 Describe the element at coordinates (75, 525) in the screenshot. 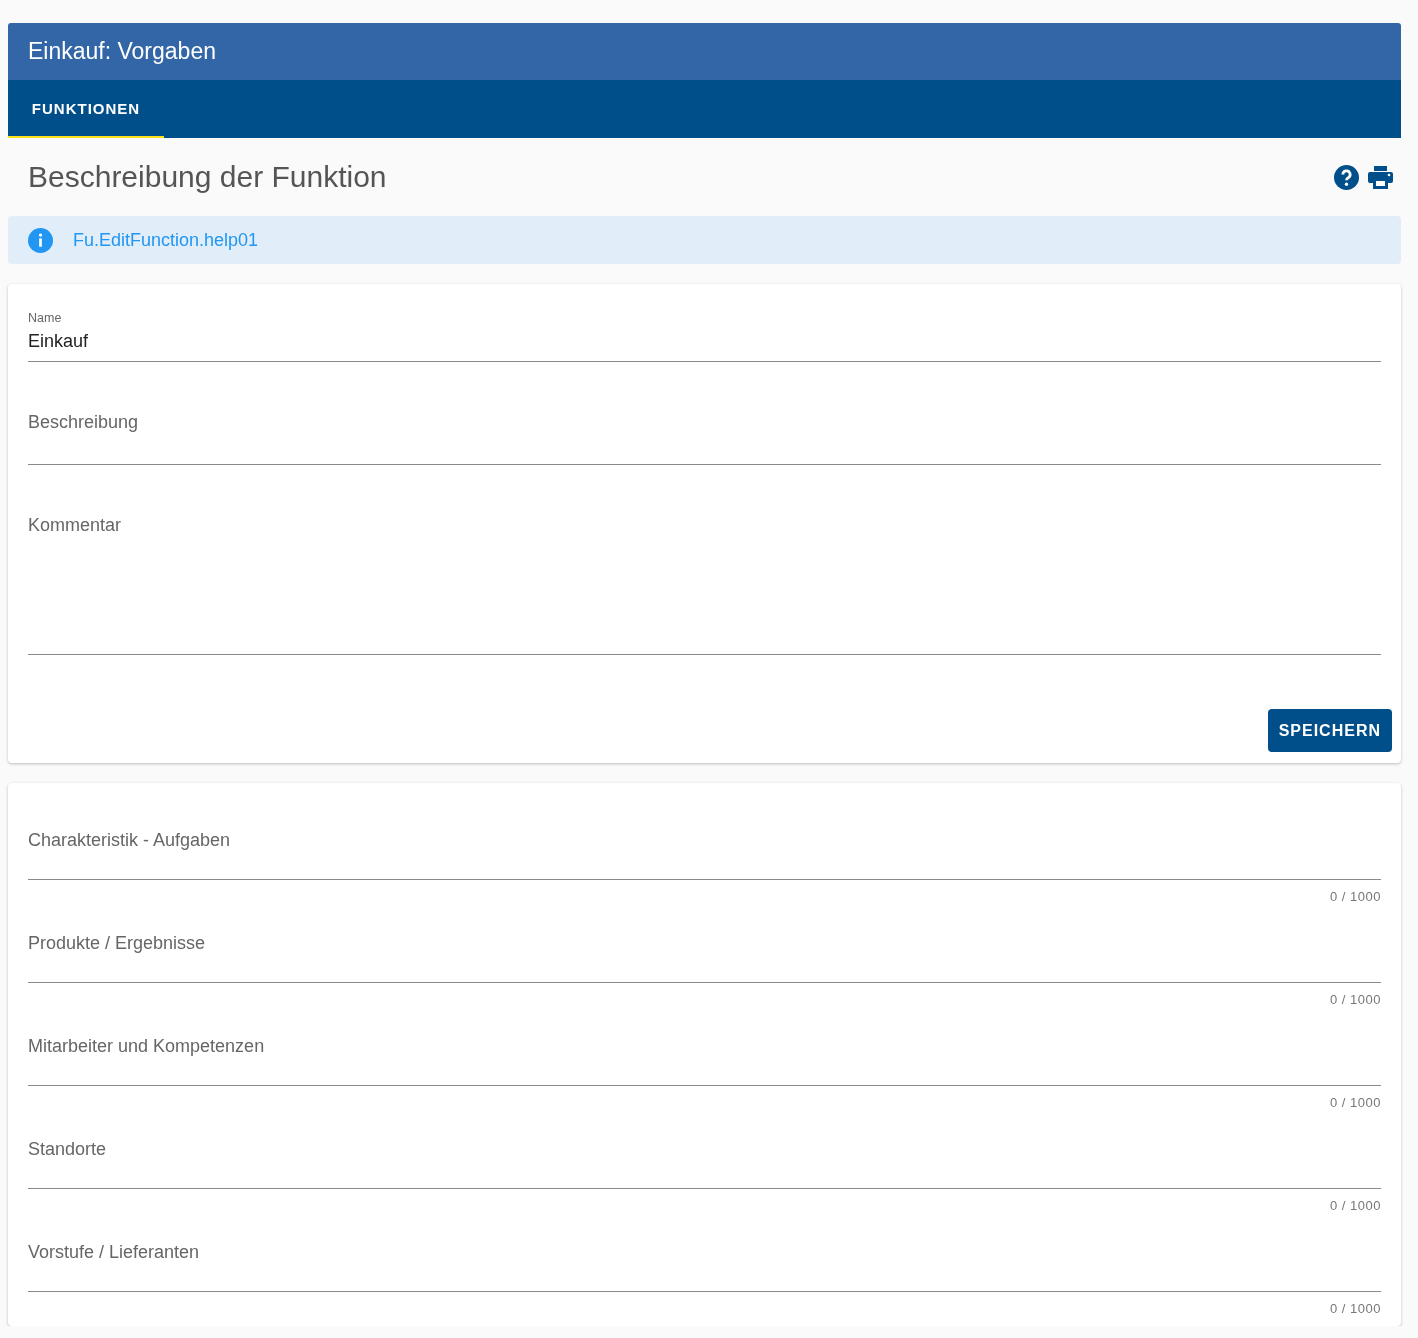

I see `field-placeholder: Kommentar` at that location.